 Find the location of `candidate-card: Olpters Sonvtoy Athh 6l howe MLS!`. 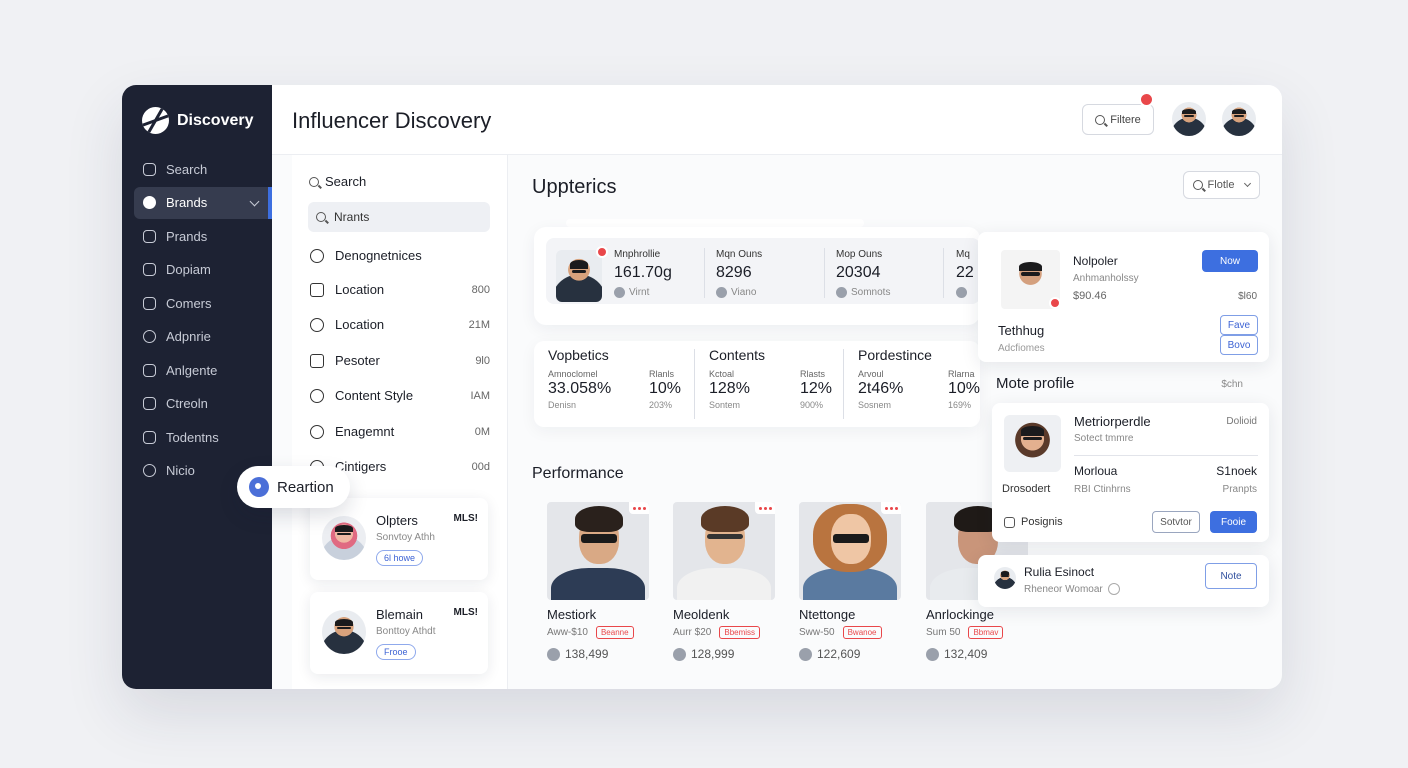

candidate-card: Olpters Sonvtoy Athh 6l howe MLS! is located at coordinates (399, 539).